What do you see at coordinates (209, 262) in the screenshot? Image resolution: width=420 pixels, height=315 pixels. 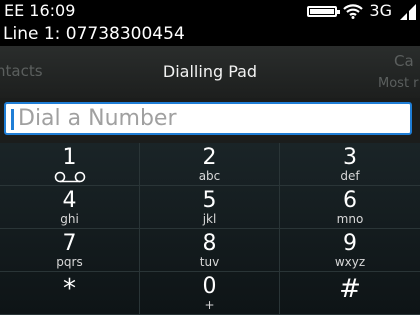 I see `key-letters: tuv` at bounding box center [209, 262].